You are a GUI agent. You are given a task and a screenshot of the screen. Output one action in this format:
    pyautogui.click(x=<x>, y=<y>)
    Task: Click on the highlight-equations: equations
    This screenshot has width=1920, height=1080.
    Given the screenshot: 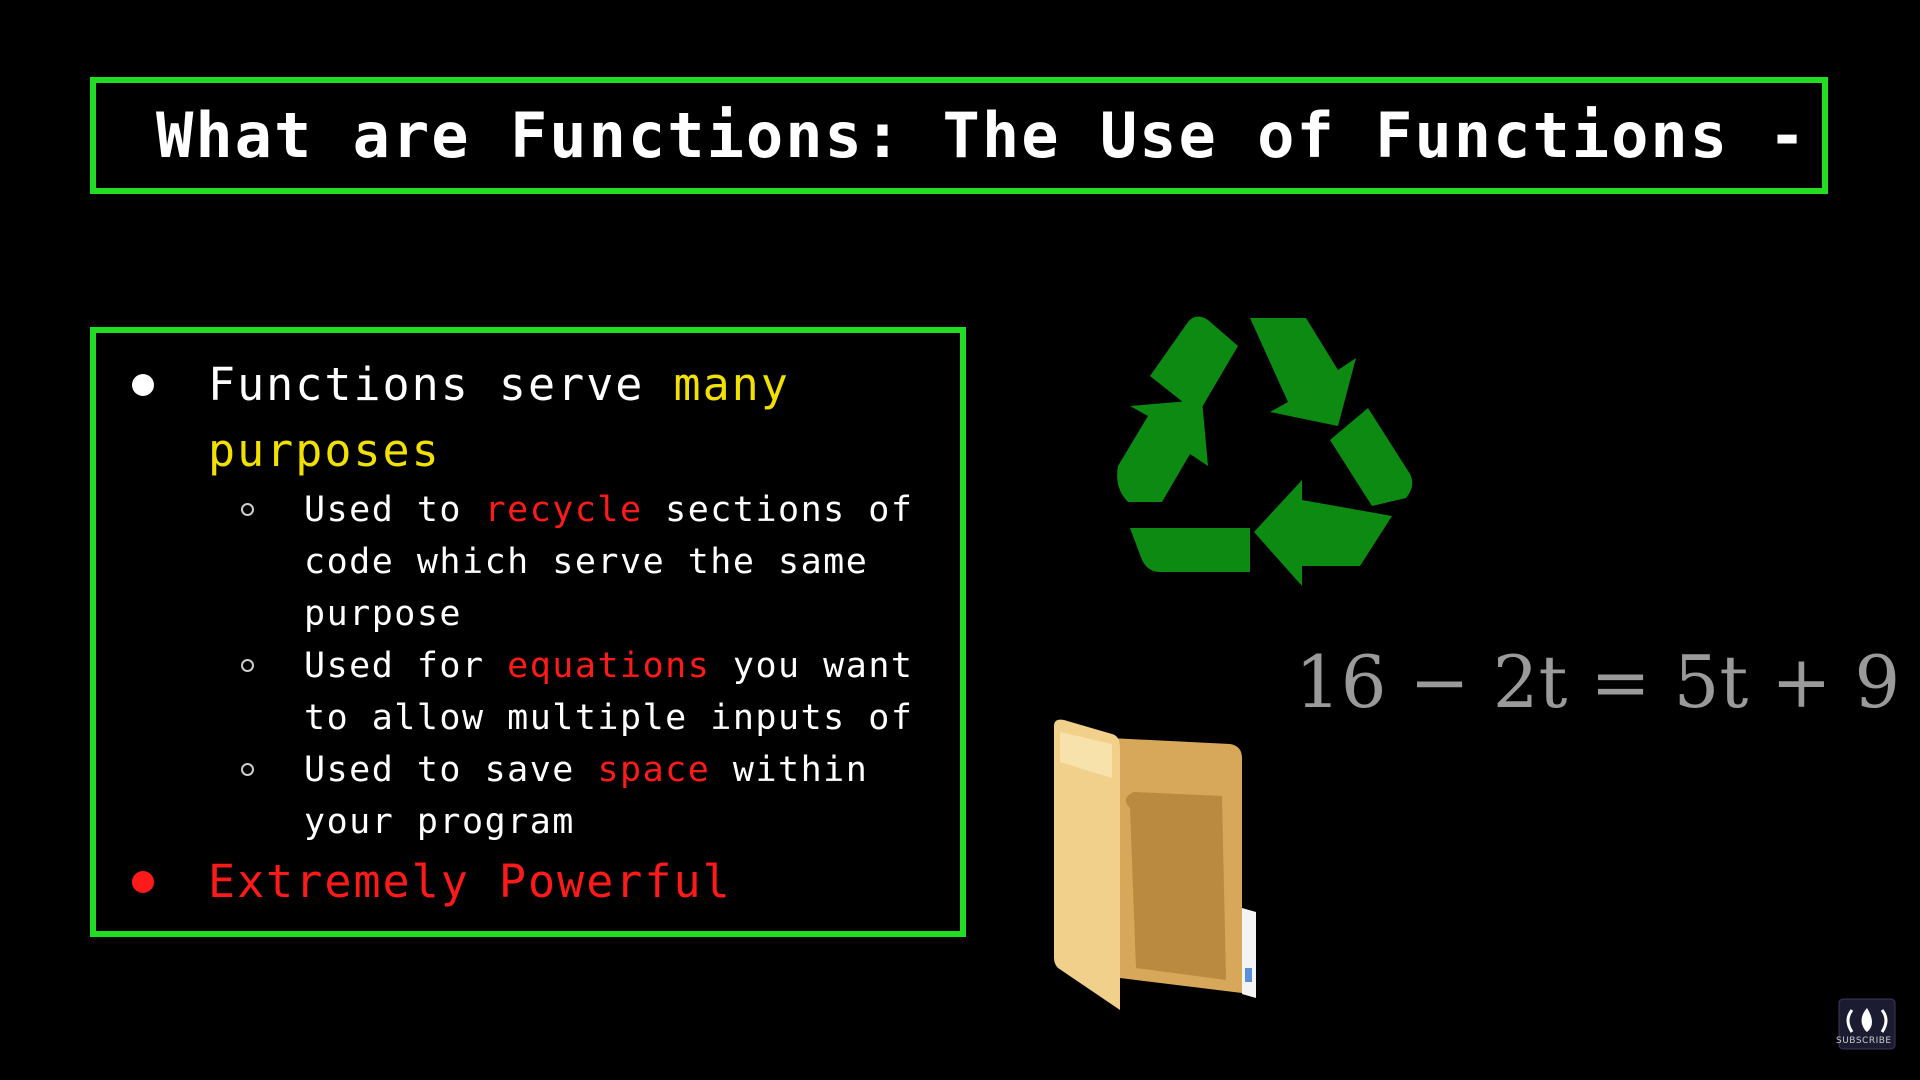 What is the action you would take?
    pyautogui.click(x=609, y=666)
    